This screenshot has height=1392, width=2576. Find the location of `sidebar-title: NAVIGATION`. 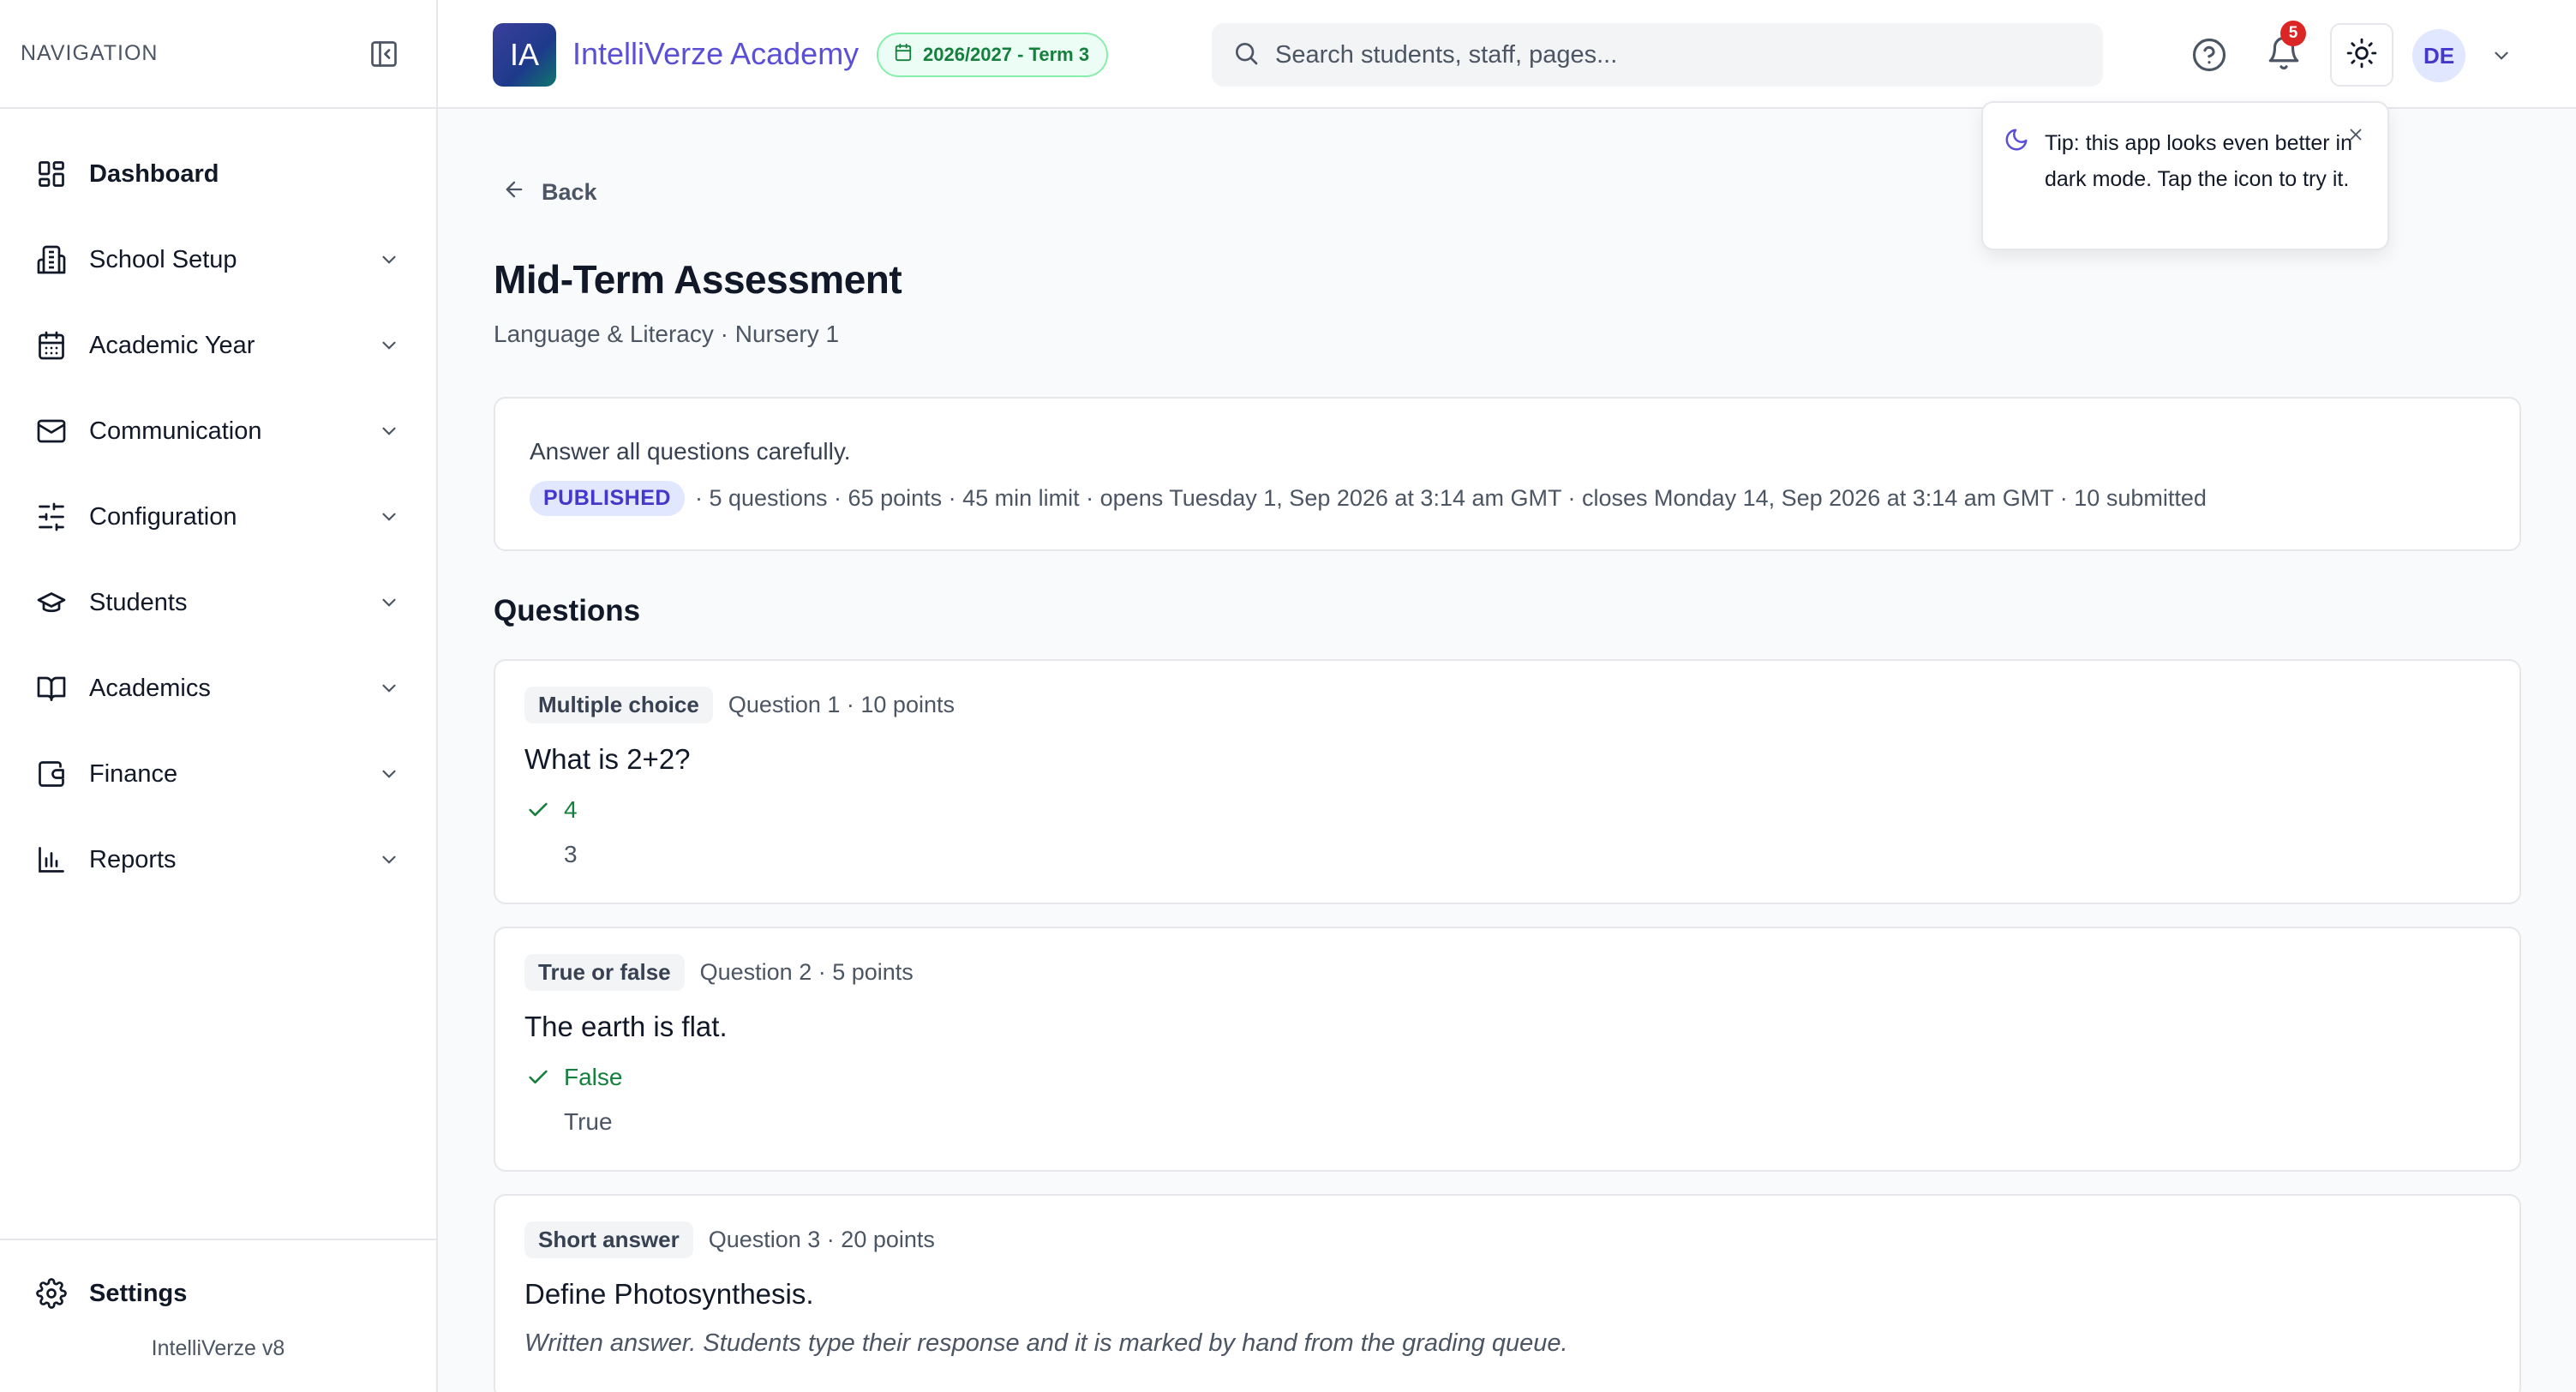

sidebar-title: NAVIGATION is located at coordinates (90, 53).